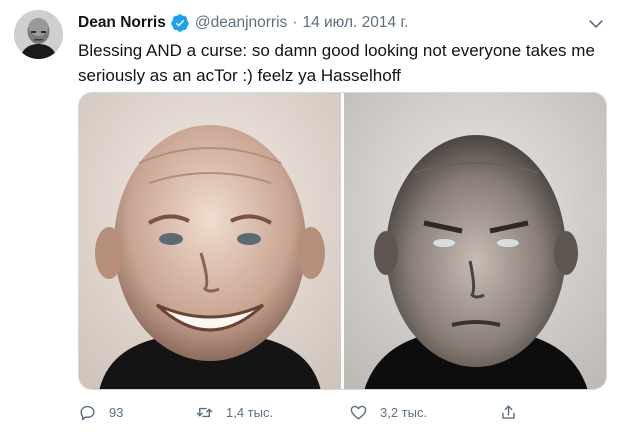 This screenshot has width=620, height=435. I want to click on heart-icon, so click(358, 412).